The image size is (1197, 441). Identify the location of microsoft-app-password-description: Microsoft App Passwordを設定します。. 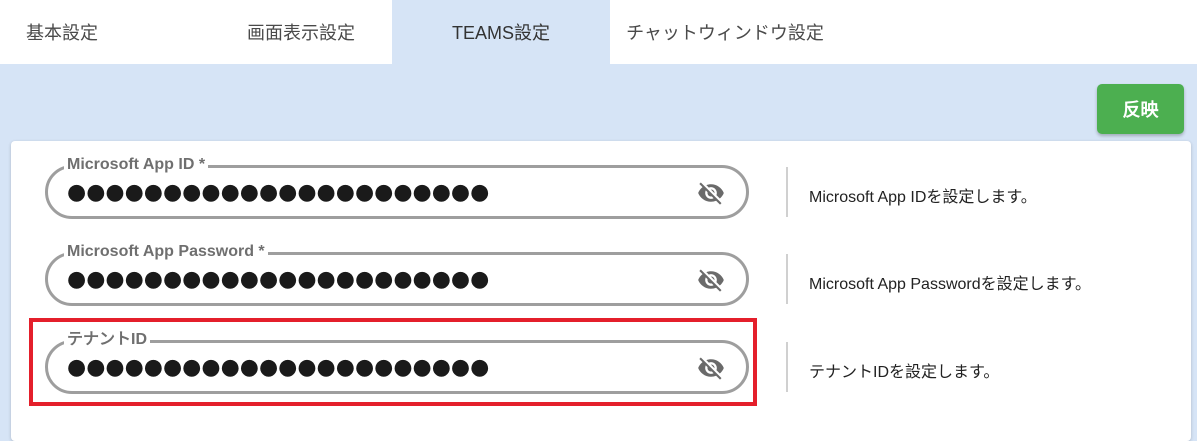
(950, 284).